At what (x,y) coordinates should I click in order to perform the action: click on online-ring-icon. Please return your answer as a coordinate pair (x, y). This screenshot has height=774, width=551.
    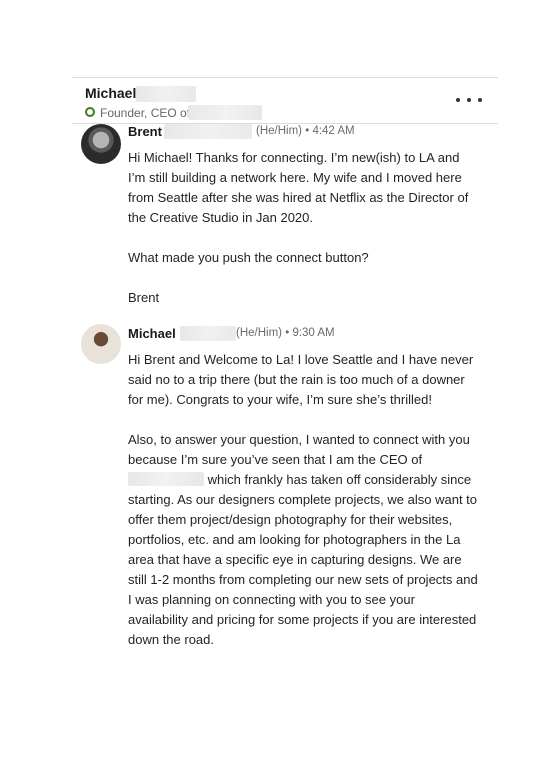
    Looking at the image, I should click on (90, 112).